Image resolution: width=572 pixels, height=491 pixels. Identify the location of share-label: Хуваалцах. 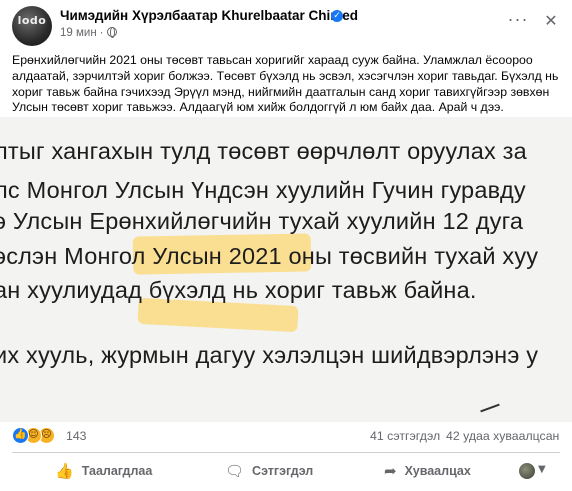
(437, 471).